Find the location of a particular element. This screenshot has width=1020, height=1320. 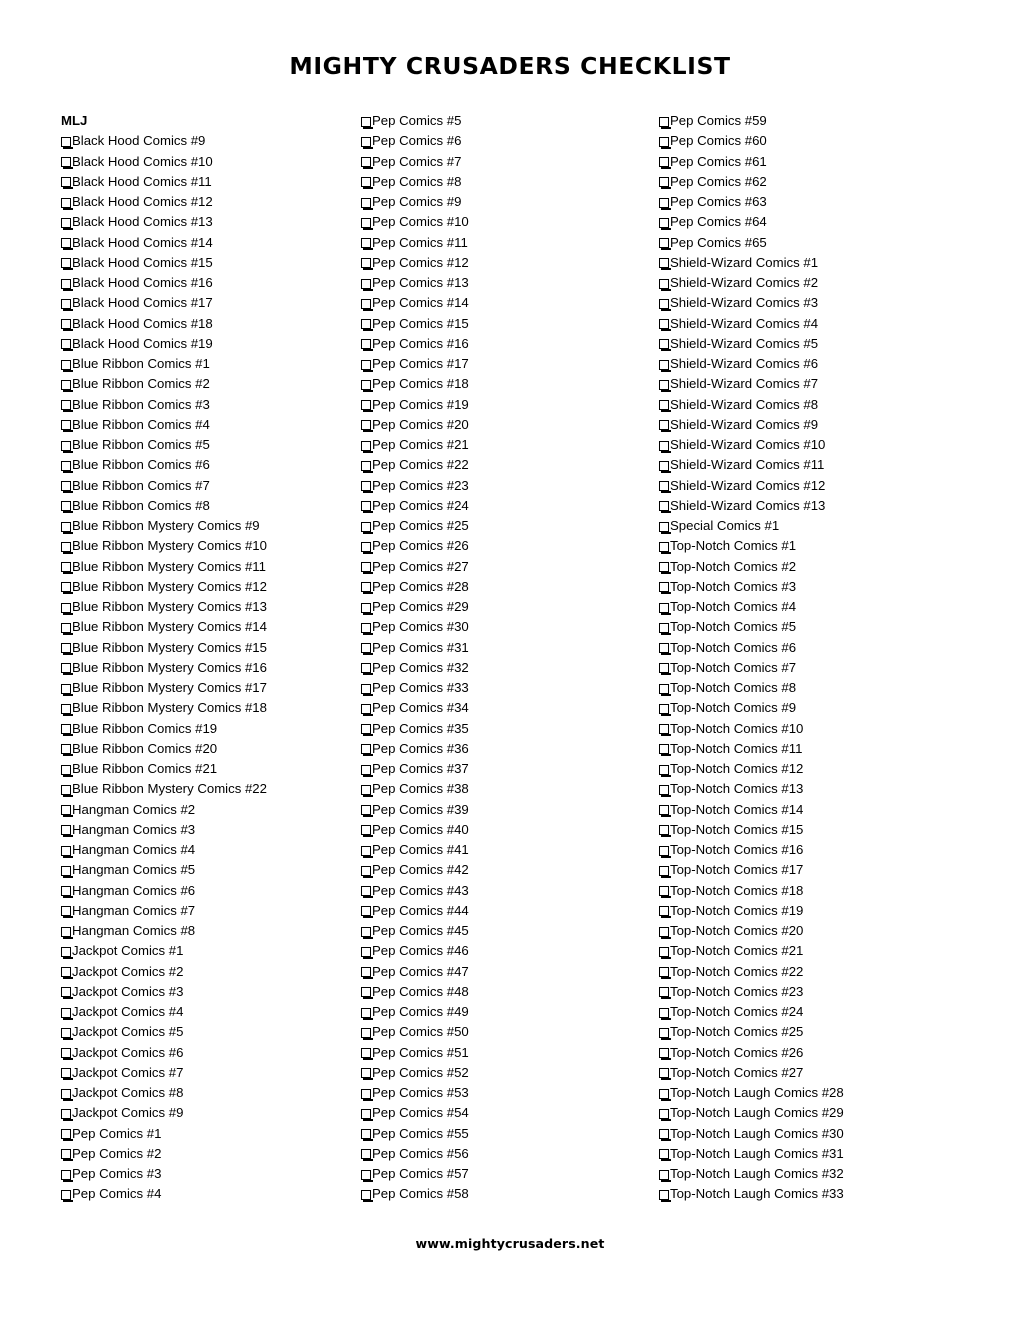

checklist-item: Top-Notch Comics #11 is located at coordinates (824, 749).